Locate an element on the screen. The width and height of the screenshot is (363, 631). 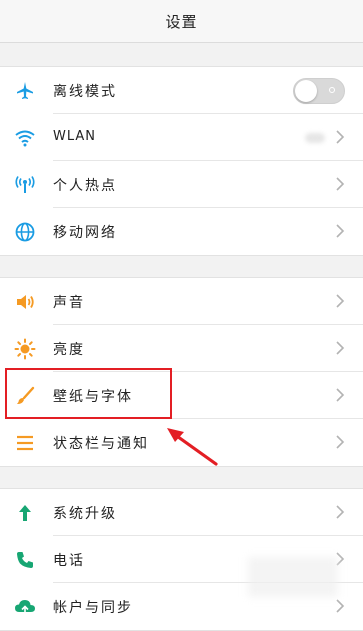
hotspot-icon is located at coordinates (25, 185).